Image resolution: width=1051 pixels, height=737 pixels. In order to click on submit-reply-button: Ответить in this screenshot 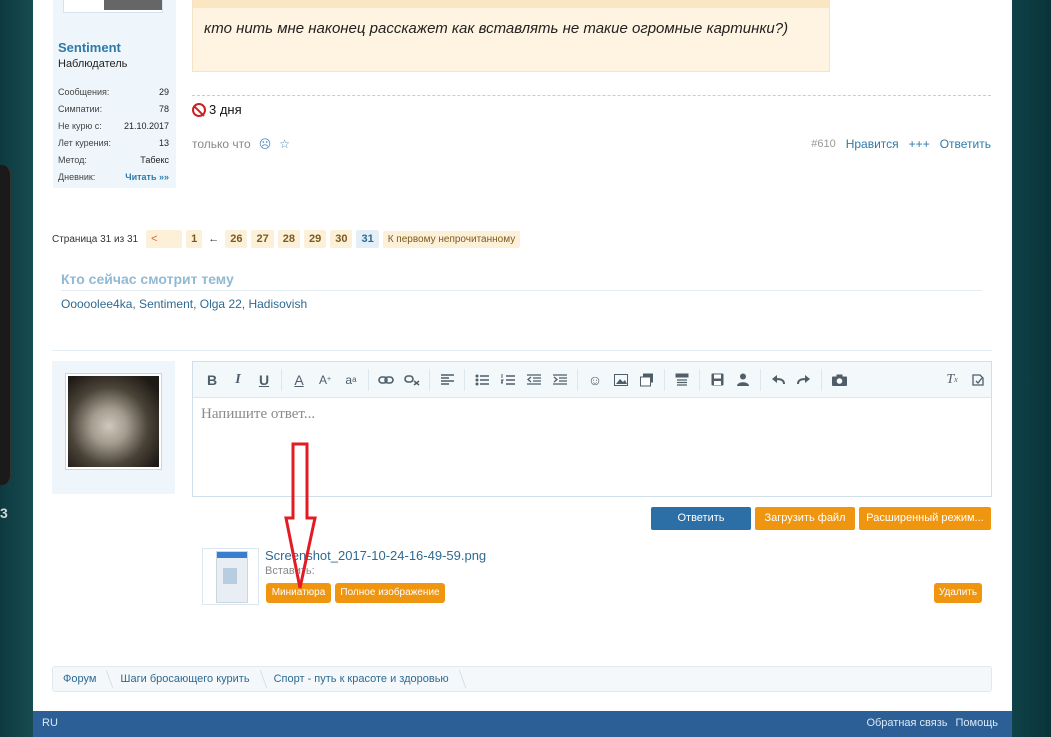, I will do `click(701, 518)`.